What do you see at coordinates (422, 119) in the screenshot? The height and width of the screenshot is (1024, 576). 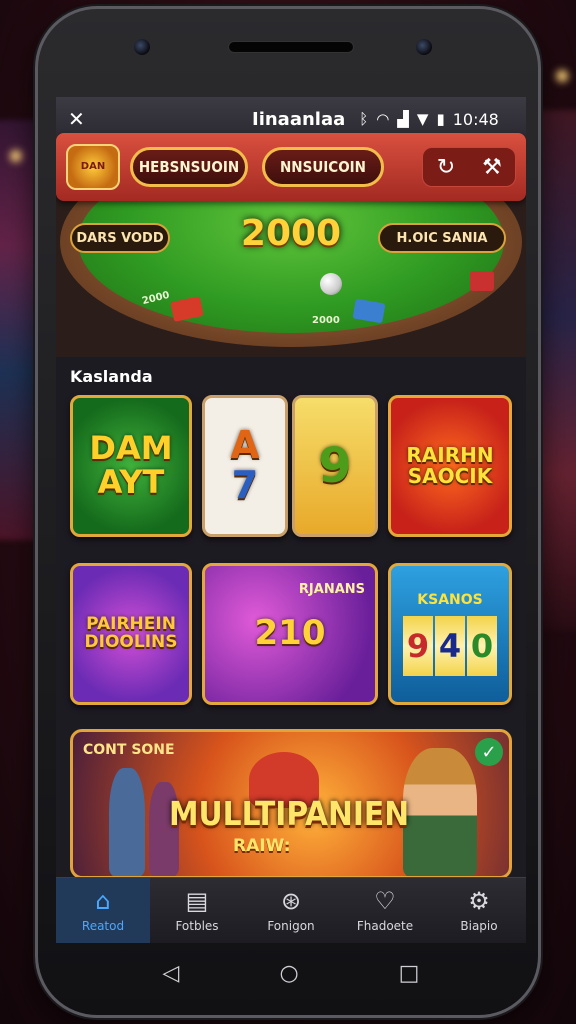 I see `wifi-icon: ▼` at bounding box center [422, 119].